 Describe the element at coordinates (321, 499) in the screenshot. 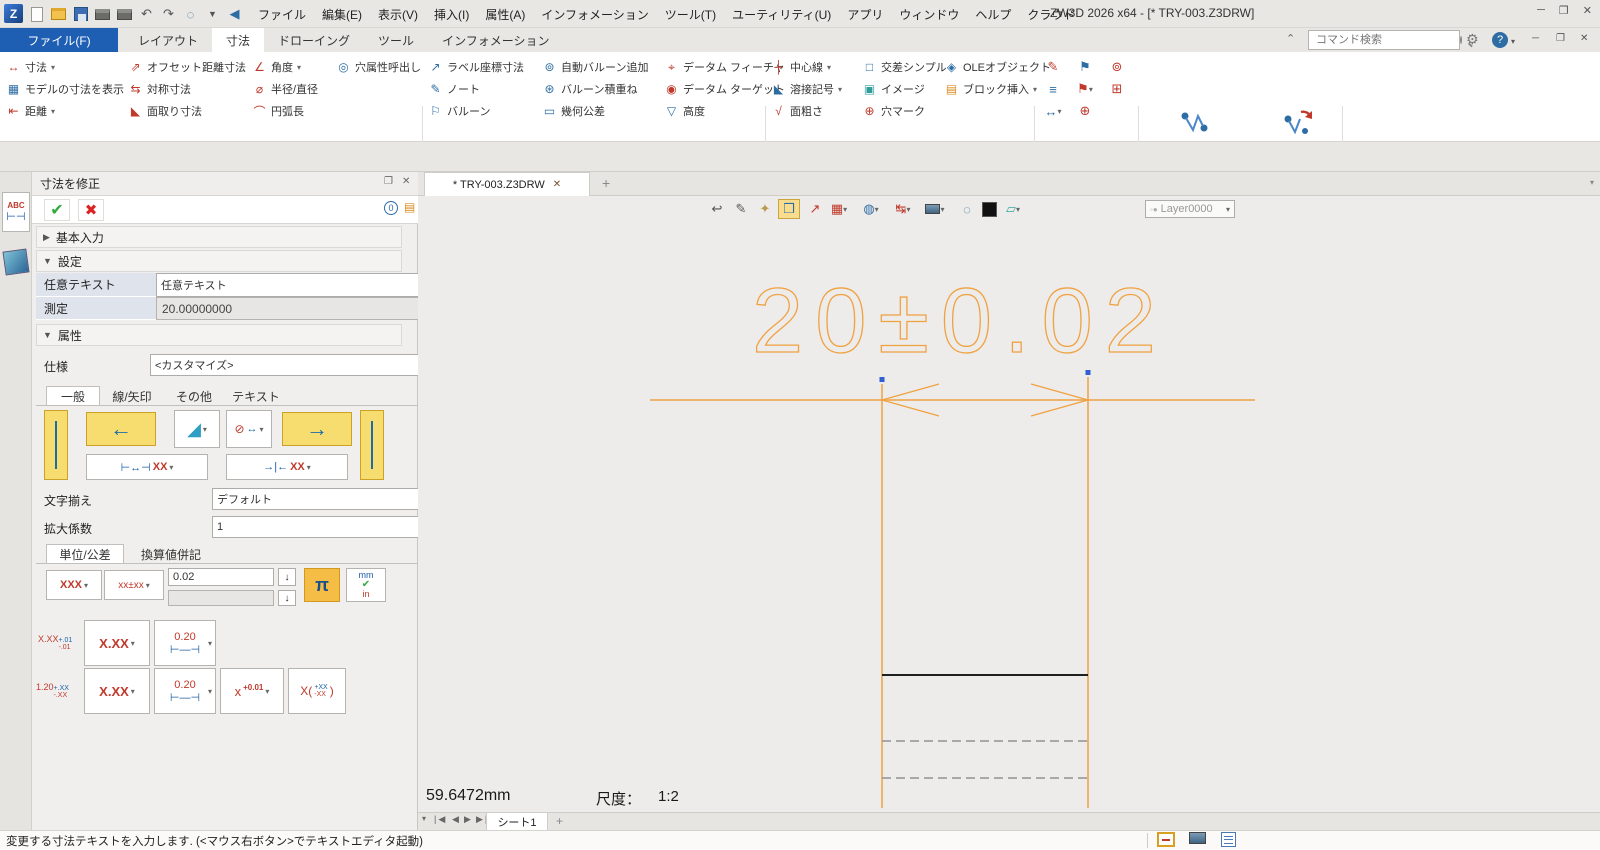

I see `text-align-combo: デフォルト▾` at that location.